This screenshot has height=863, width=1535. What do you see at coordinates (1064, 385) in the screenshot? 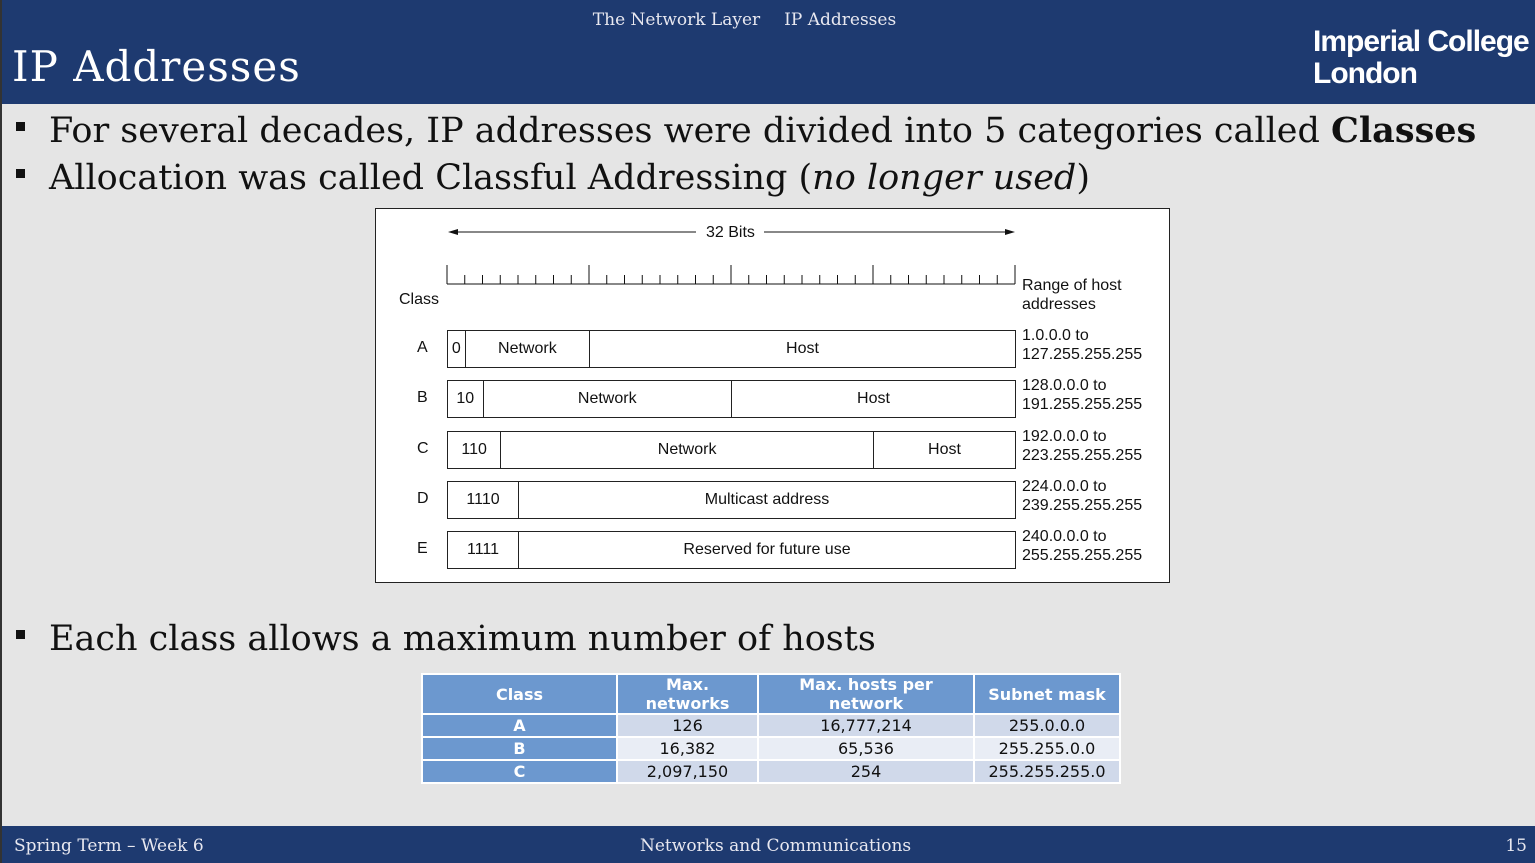
I see `range-line: 128.0.0.0 to` at bounding box center [1064, 385].